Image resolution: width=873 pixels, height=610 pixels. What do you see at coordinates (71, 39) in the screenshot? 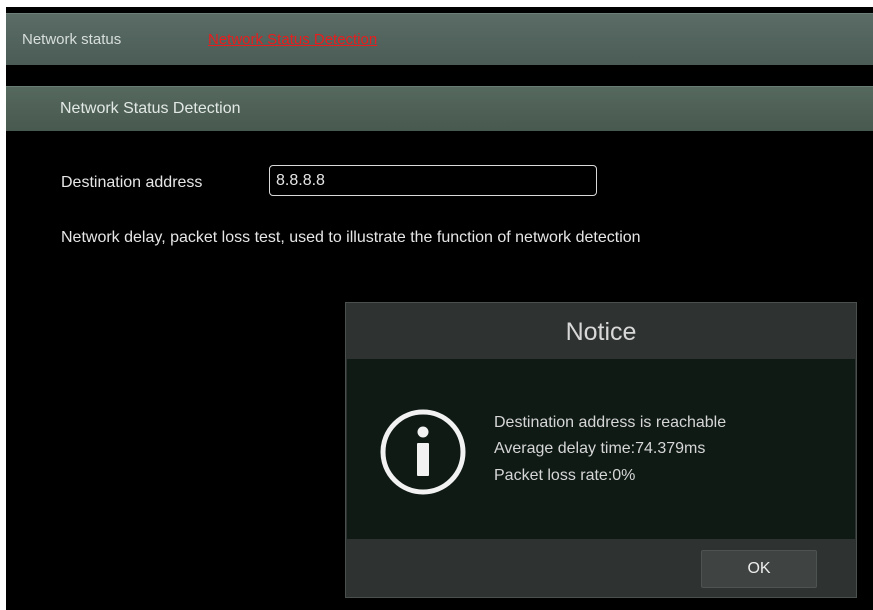
I see `tab-network-status: Network status` at bounding box center [71, 39].